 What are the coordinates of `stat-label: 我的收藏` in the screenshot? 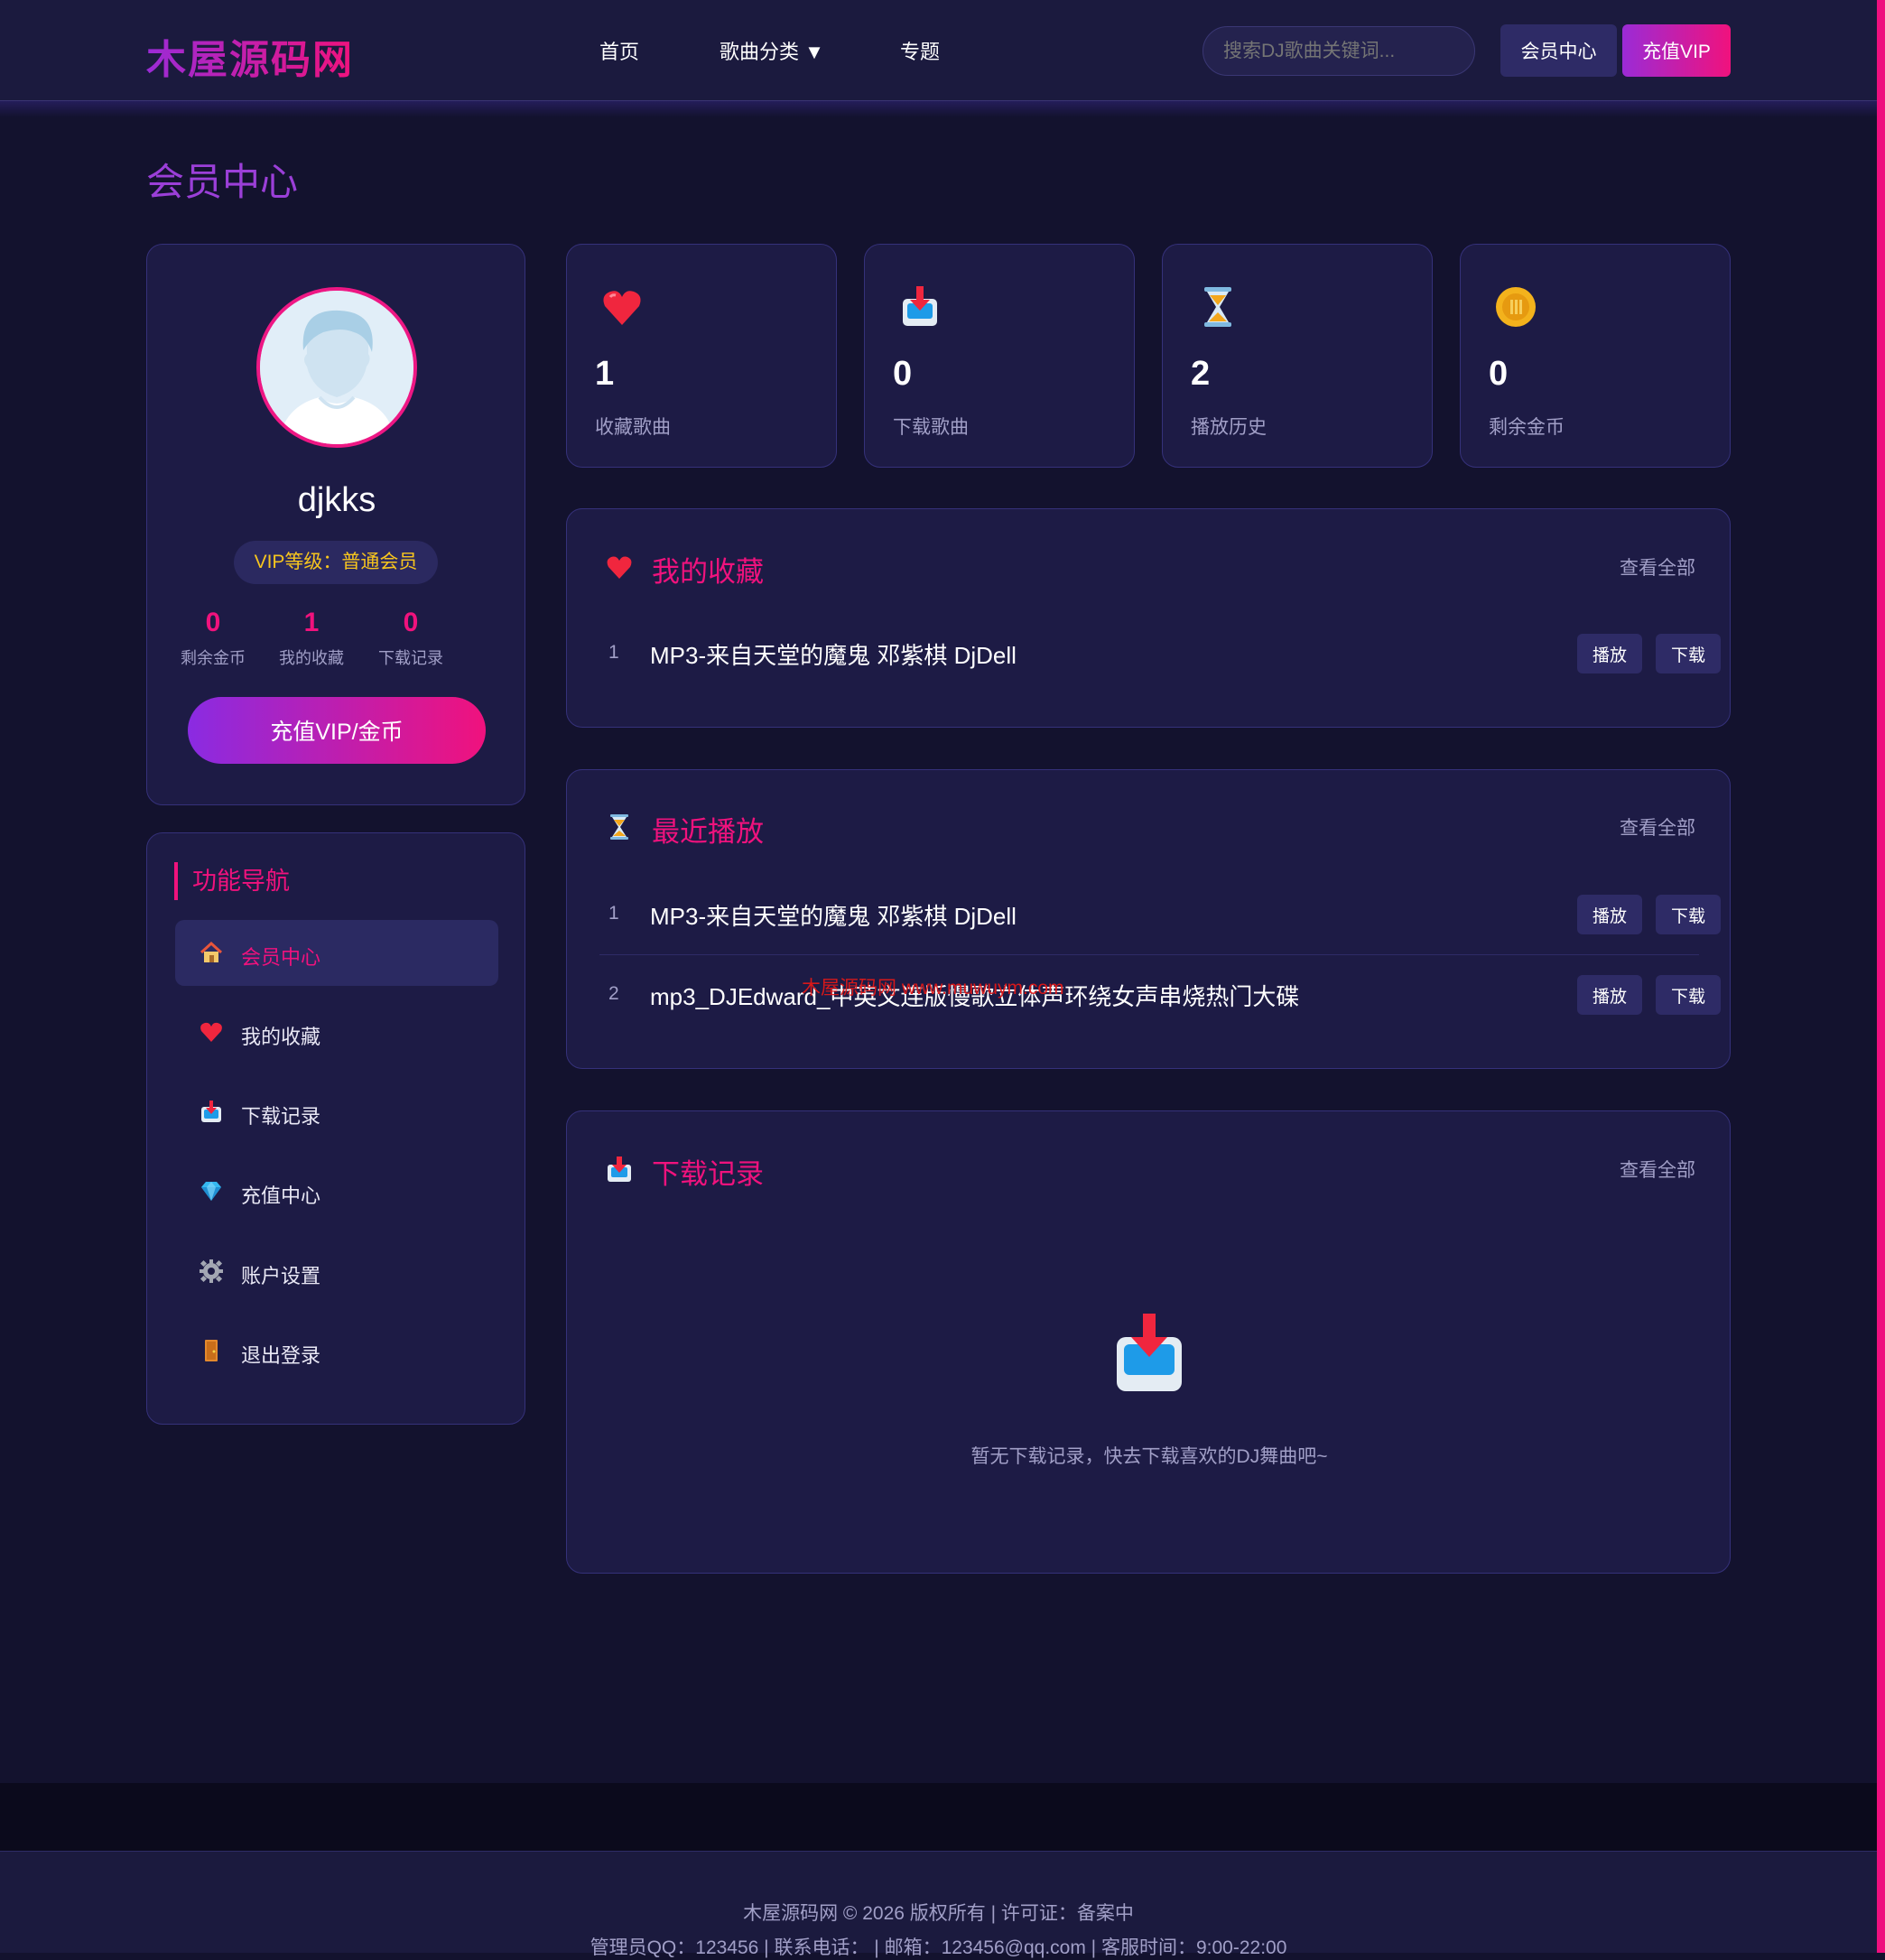 It's located at (311, 658).